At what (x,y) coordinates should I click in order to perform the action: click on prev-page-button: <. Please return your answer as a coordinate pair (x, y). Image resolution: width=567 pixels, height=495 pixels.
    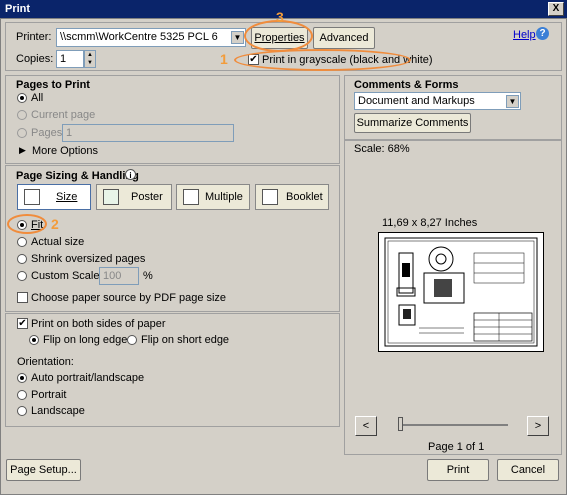
    Looking at the image, I should click on (366, 426).